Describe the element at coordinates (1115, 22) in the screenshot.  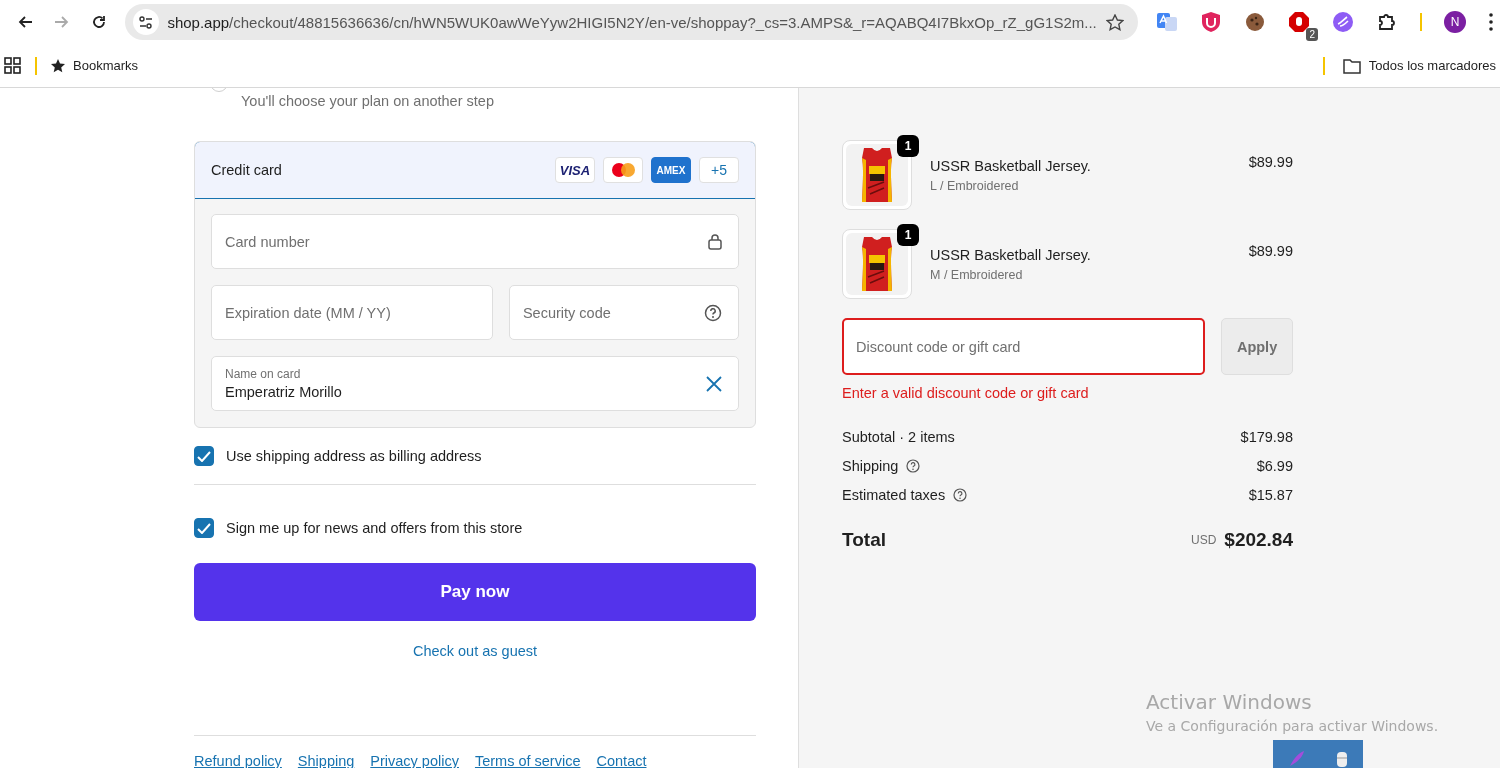
I see `bookmark-star-icon` at that location.